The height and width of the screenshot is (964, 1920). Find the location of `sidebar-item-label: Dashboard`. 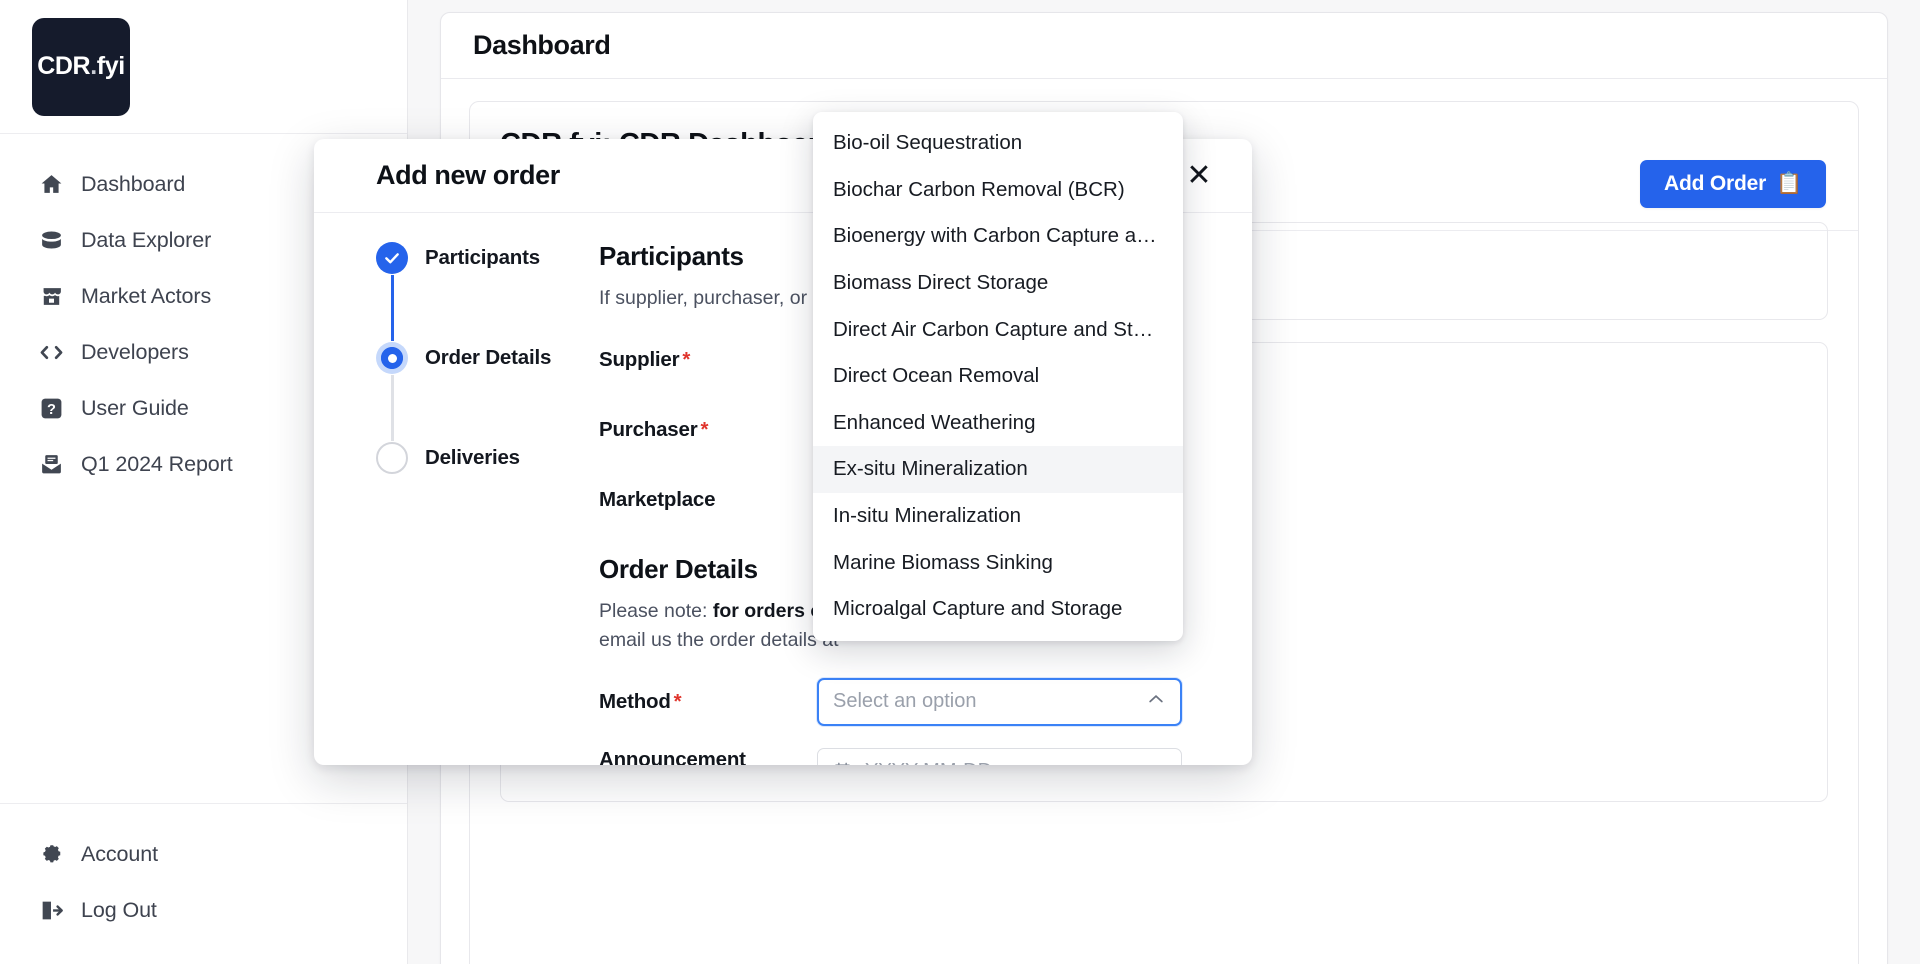

sidebar-item-label: Dashboard is located at coordinates (133, 183).